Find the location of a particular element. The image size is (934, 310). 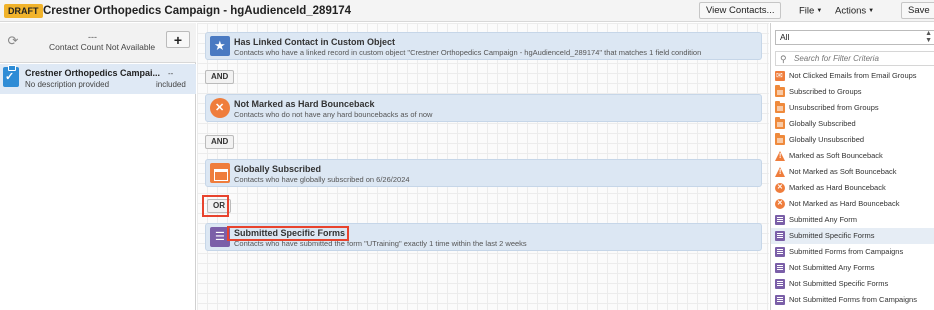

criteria-list-item: Not Marked as Hard Bounceback is located at coordinates (852, 204).